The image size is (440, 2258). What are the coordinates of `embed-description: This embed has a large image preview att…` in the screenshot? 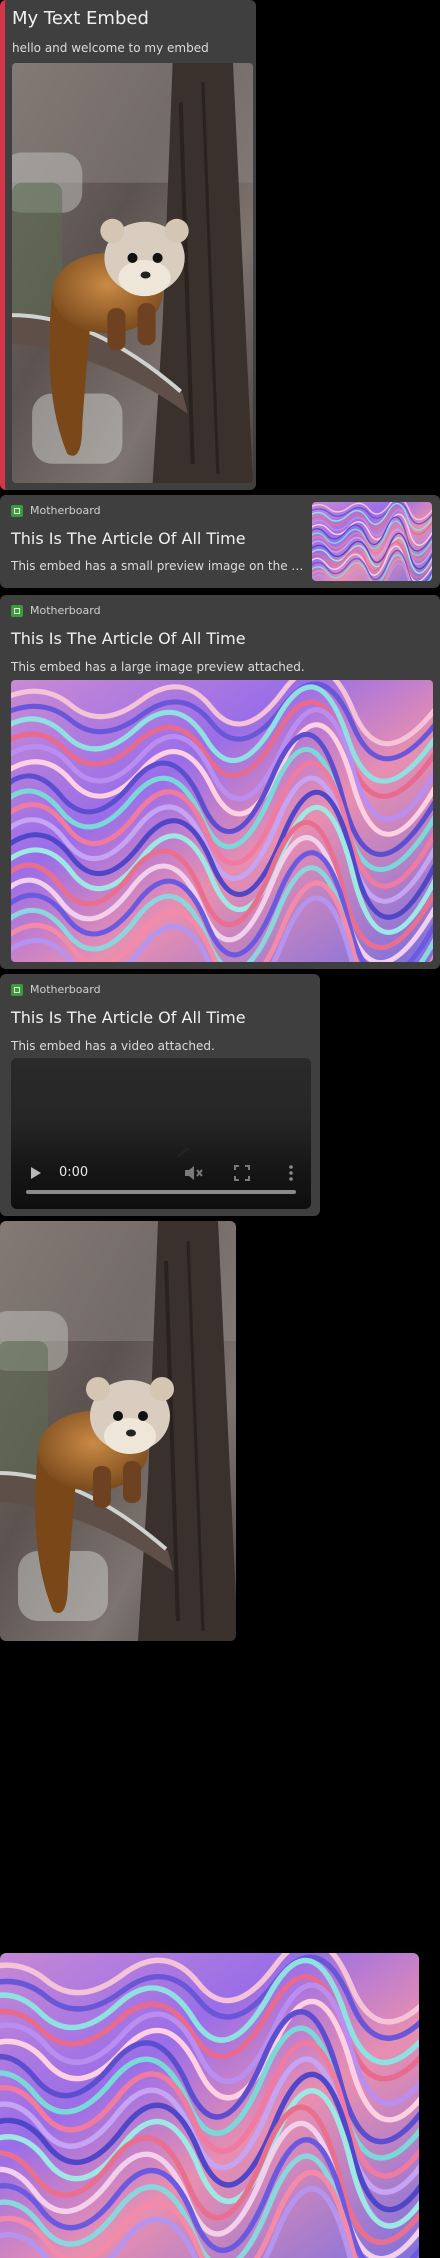 It's located at (158, 667).